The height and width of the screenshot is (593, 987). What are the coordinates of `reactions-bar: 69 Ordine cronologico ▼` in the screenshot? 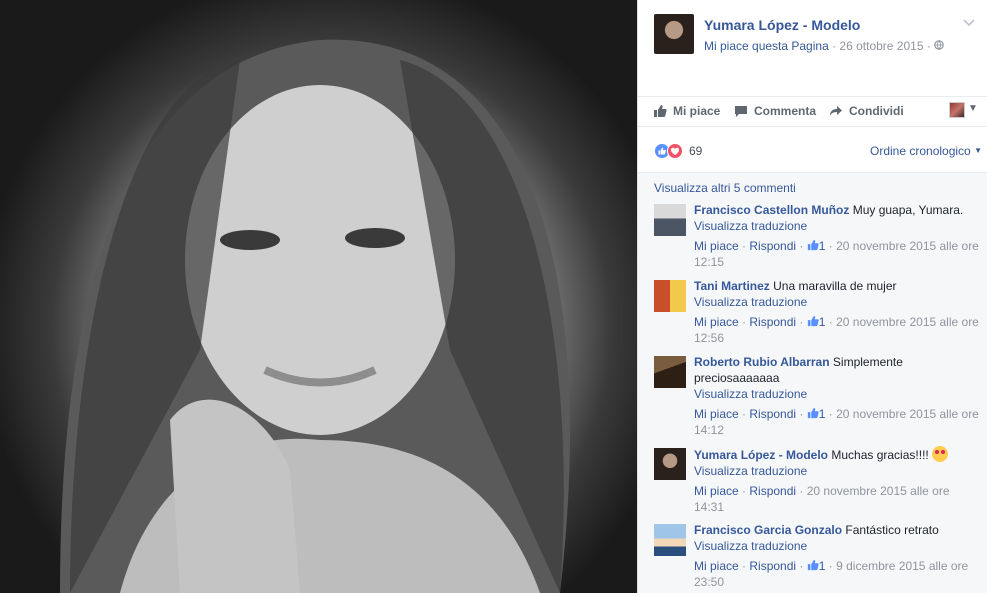 It's located at (812, 149).